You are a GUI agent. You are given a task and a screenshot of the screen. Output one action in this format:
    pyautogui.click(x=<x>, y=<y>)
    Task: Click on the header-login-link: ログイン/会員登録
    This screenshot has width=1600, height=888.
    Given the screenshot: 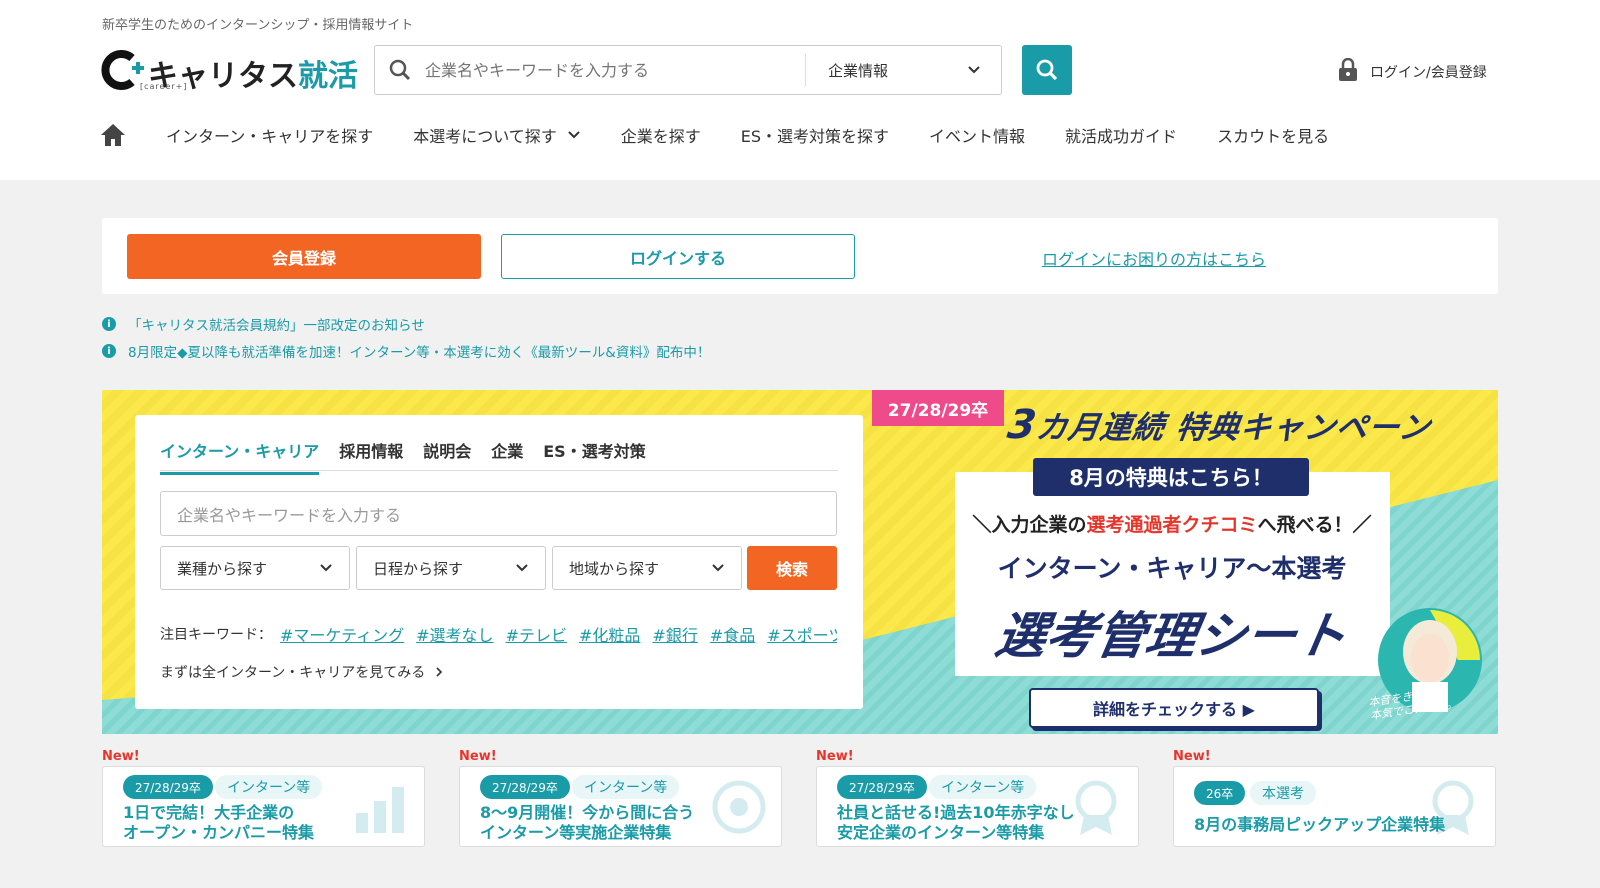 What is the action you would take?
    pyautogui.click(x=1412, y=71)
    